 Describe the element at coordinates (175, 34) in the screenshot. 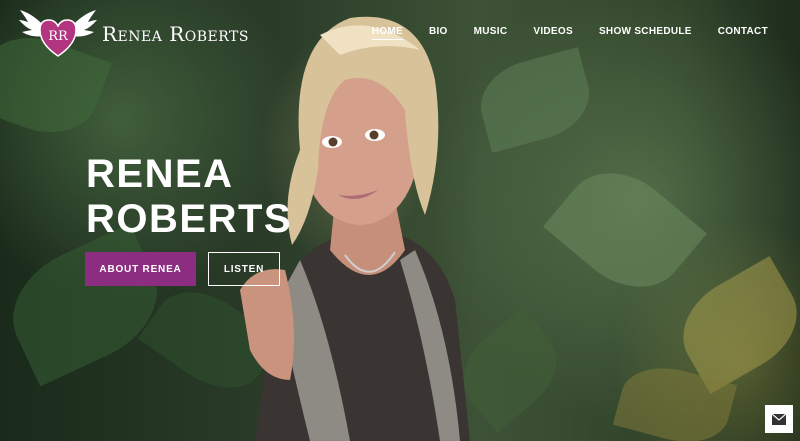

I see `brand-name: Renea Roberts` at that location.